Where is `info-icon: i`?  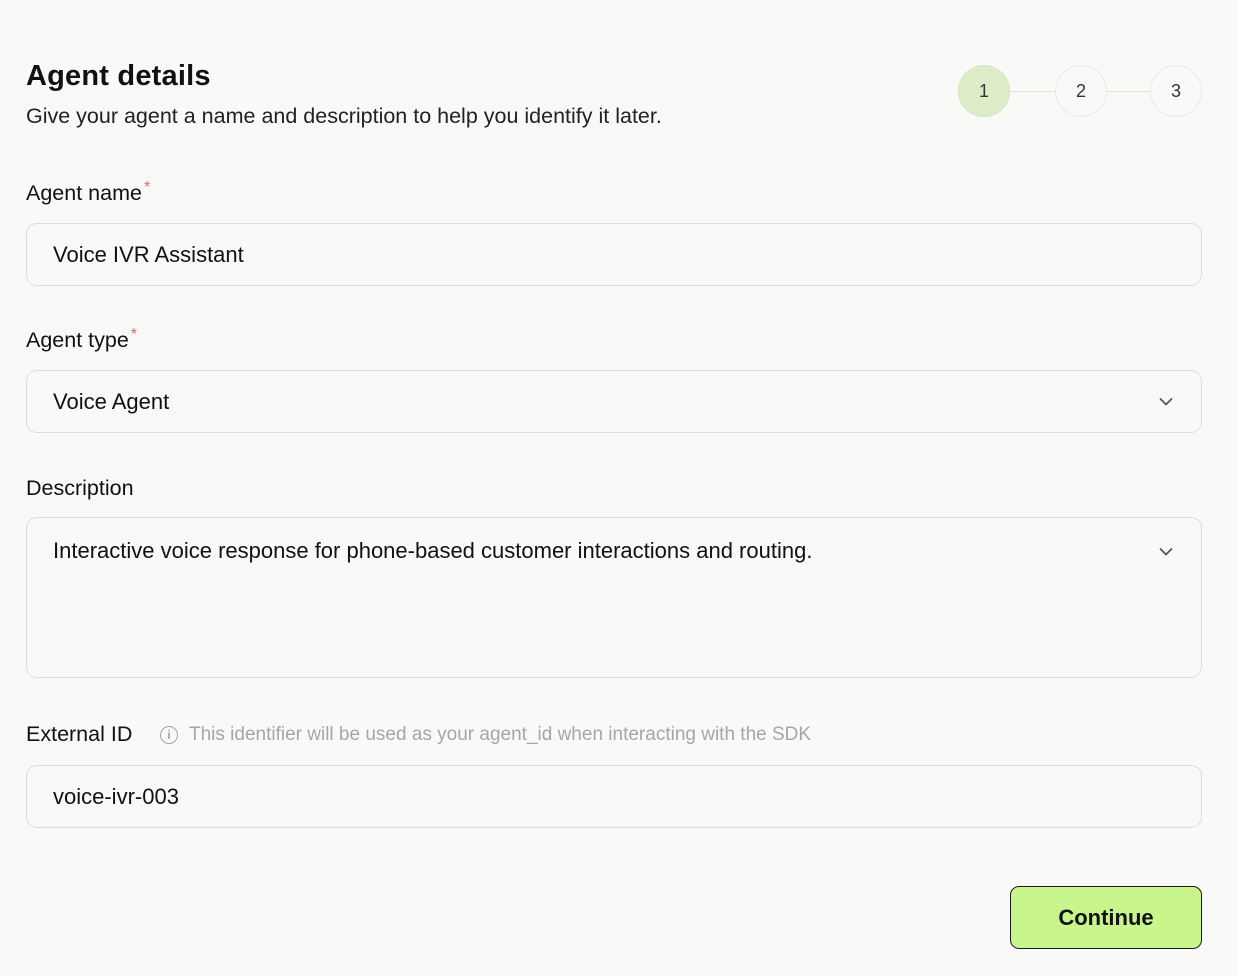
info-icon: i is located at coordinates (169, 735).